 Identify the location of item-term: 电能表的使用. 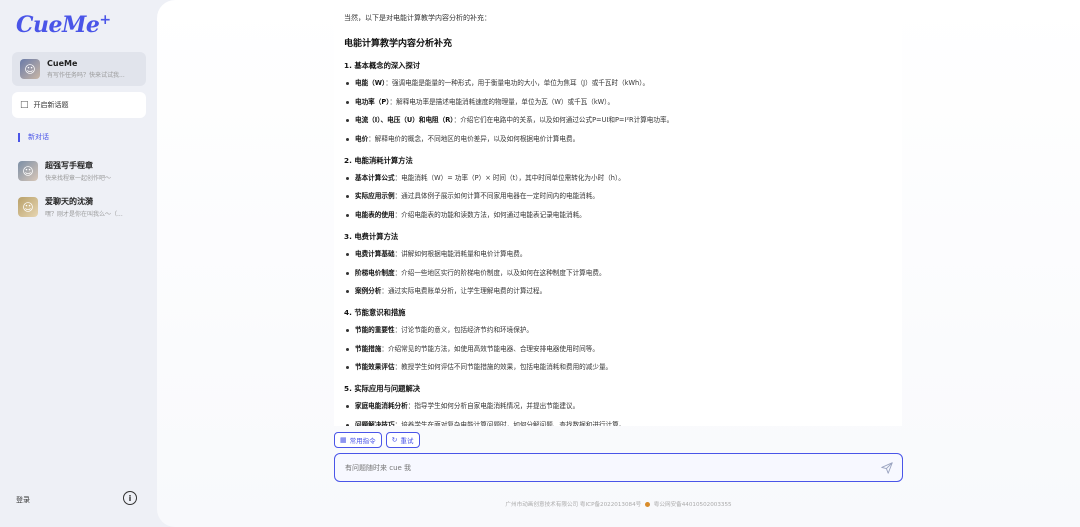
(375, 214).